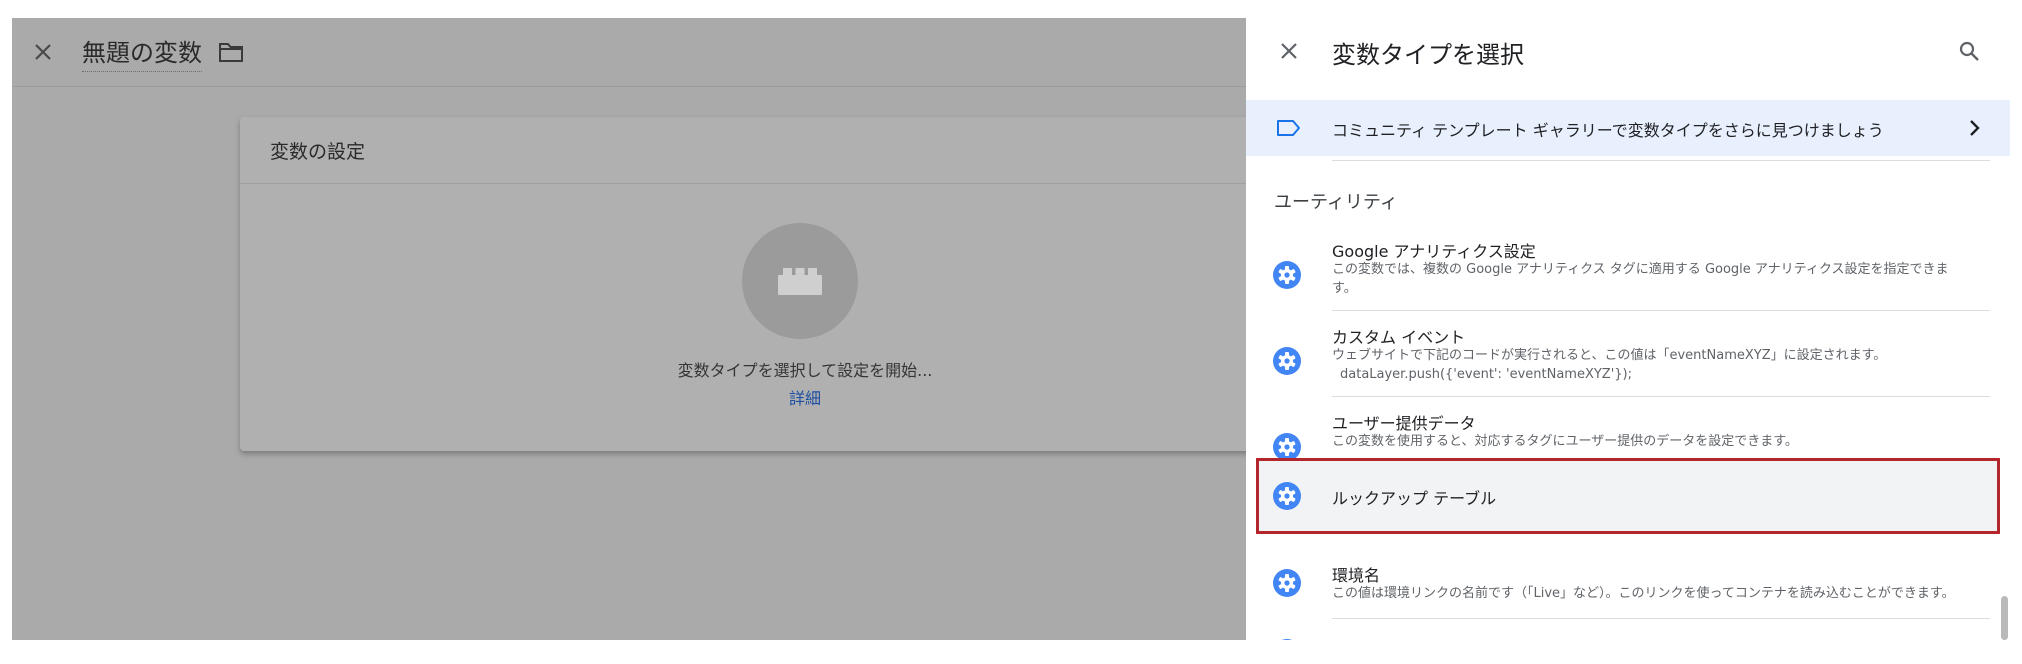 This screenshot has height=664, width=2022. I want to click on variable-type-description: この変数を使用すると、対応するタグにユーザー提供のデータを設定できます。, so click(1565, 441).